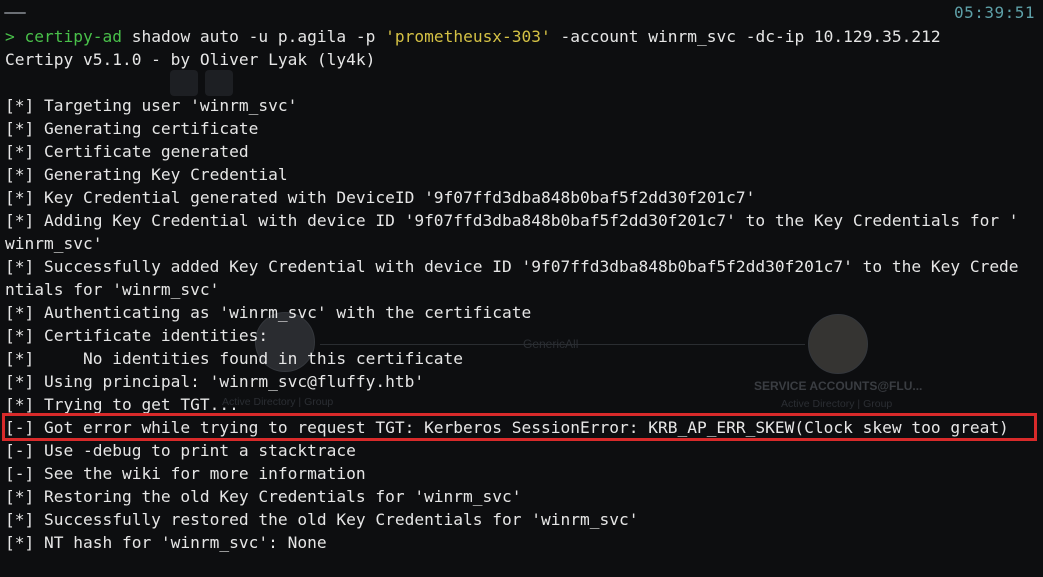  What do you see at coordinates (73, 36) in the screenshot?
I see `command-tool: certipy-ad` at bounding box center [73, 36].